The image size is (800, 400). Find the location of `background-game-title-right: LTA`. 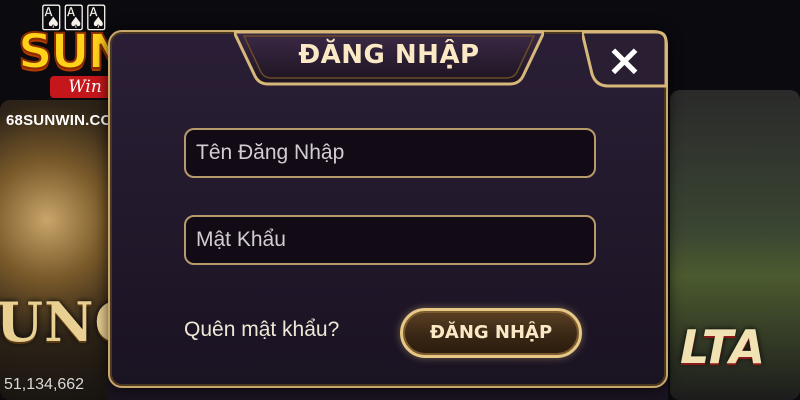

background-game-title-right: LTA is located at coordinates (723, 347).